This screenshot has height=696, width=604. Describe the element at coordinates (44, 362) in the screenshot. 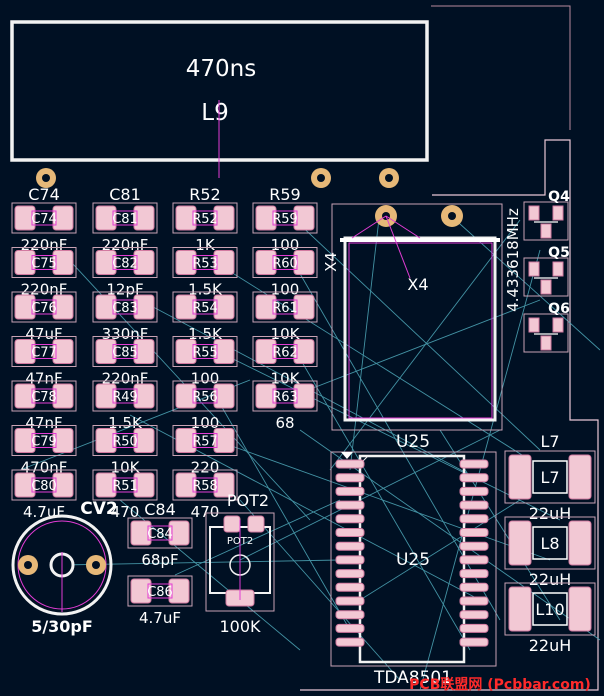

I see `cap-c77: C7747nF` at that location.